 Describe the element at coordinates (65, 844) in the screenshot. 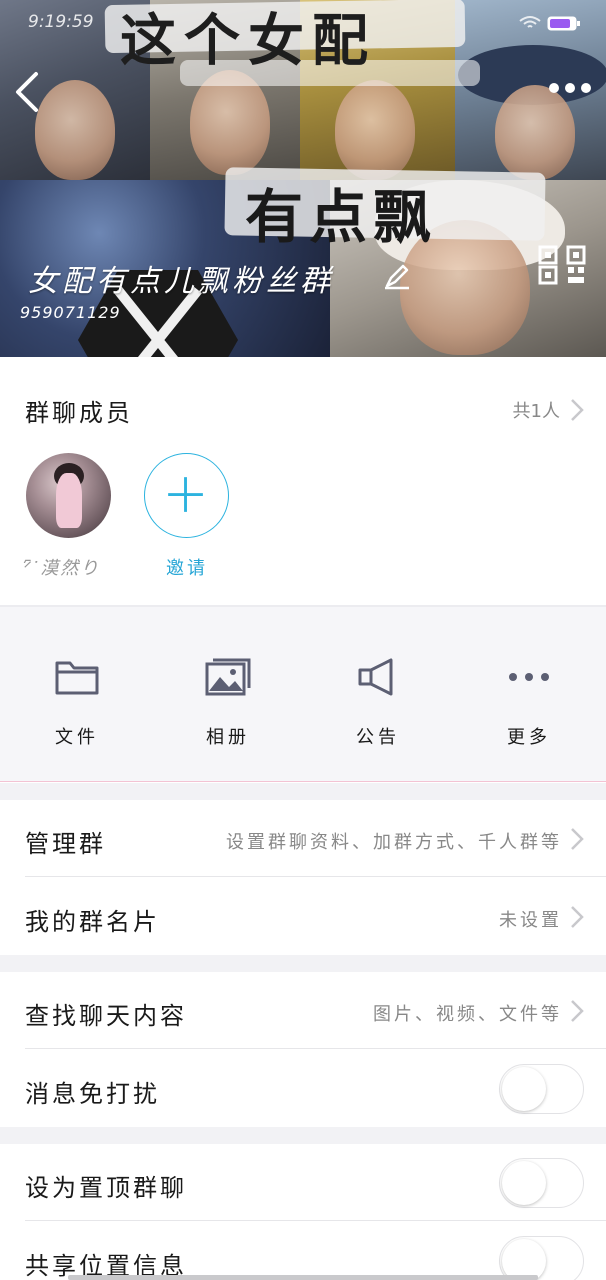

I see `row-manage-label: 管理群` at that location.